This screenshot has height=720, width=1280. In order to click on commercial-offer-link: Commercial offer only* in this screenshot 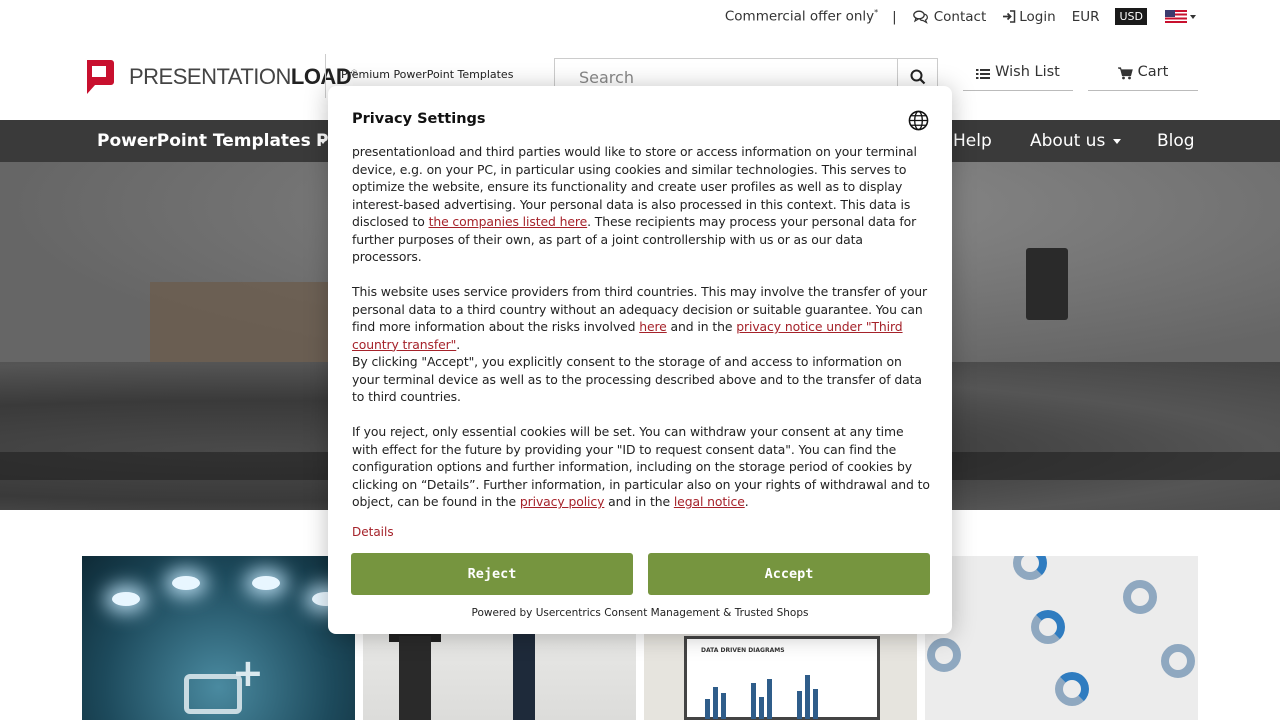, I will do `click(801, 16)`.